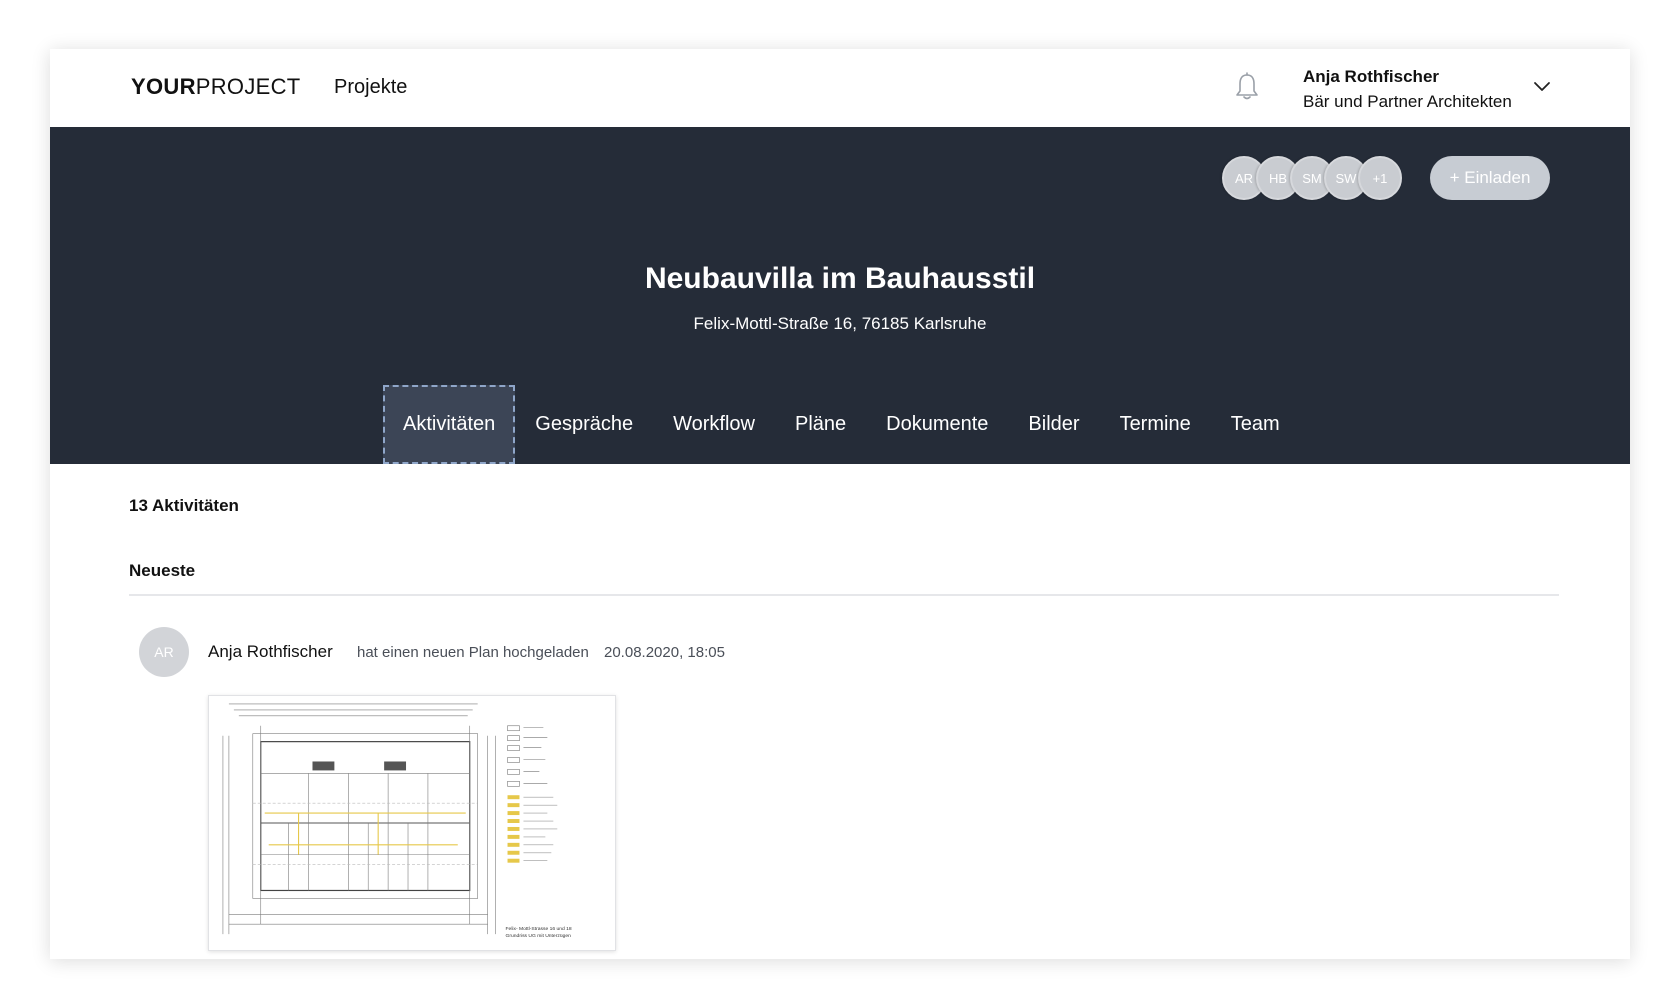  What do you see at coordinates (1255, 424) in the screenshot?
I see `tab-team: Team` at bounding box center [1255, 424].